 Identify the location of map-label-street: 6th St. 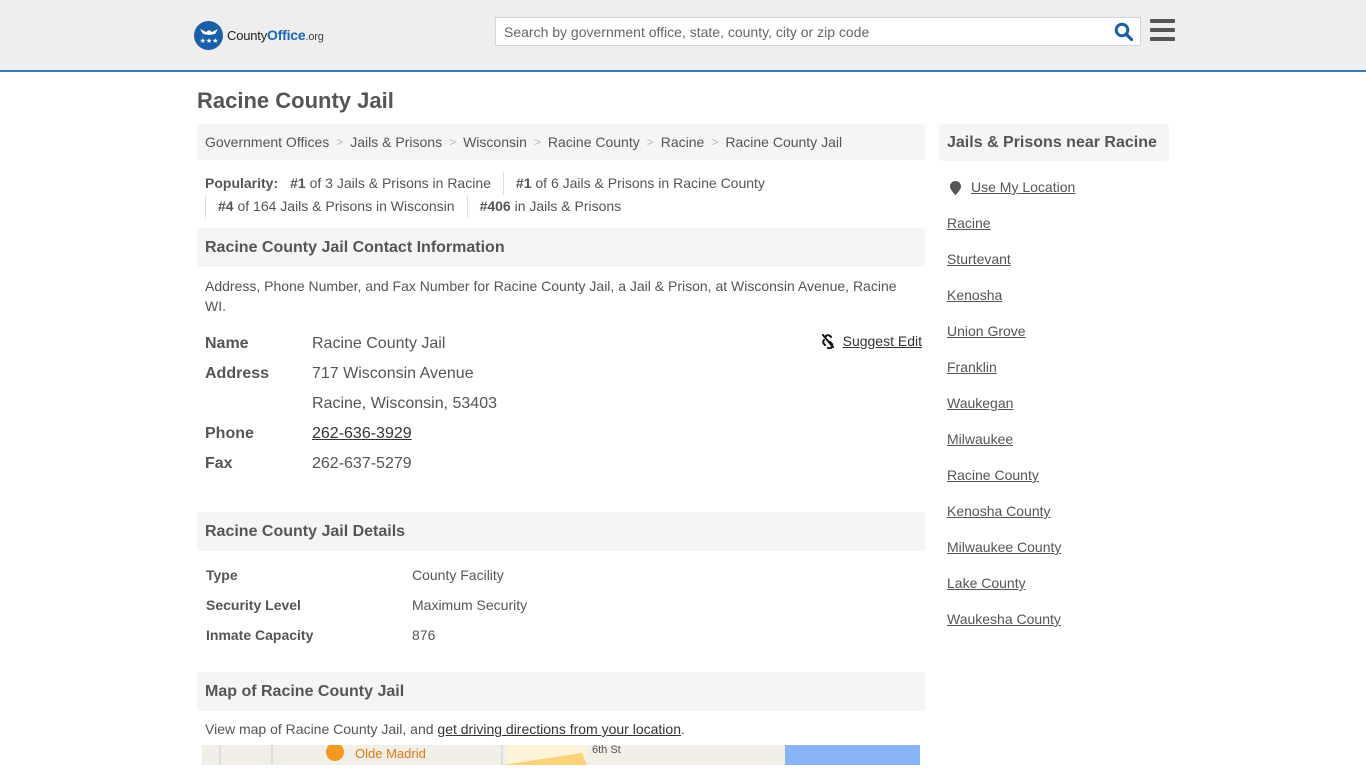
(606, 750).